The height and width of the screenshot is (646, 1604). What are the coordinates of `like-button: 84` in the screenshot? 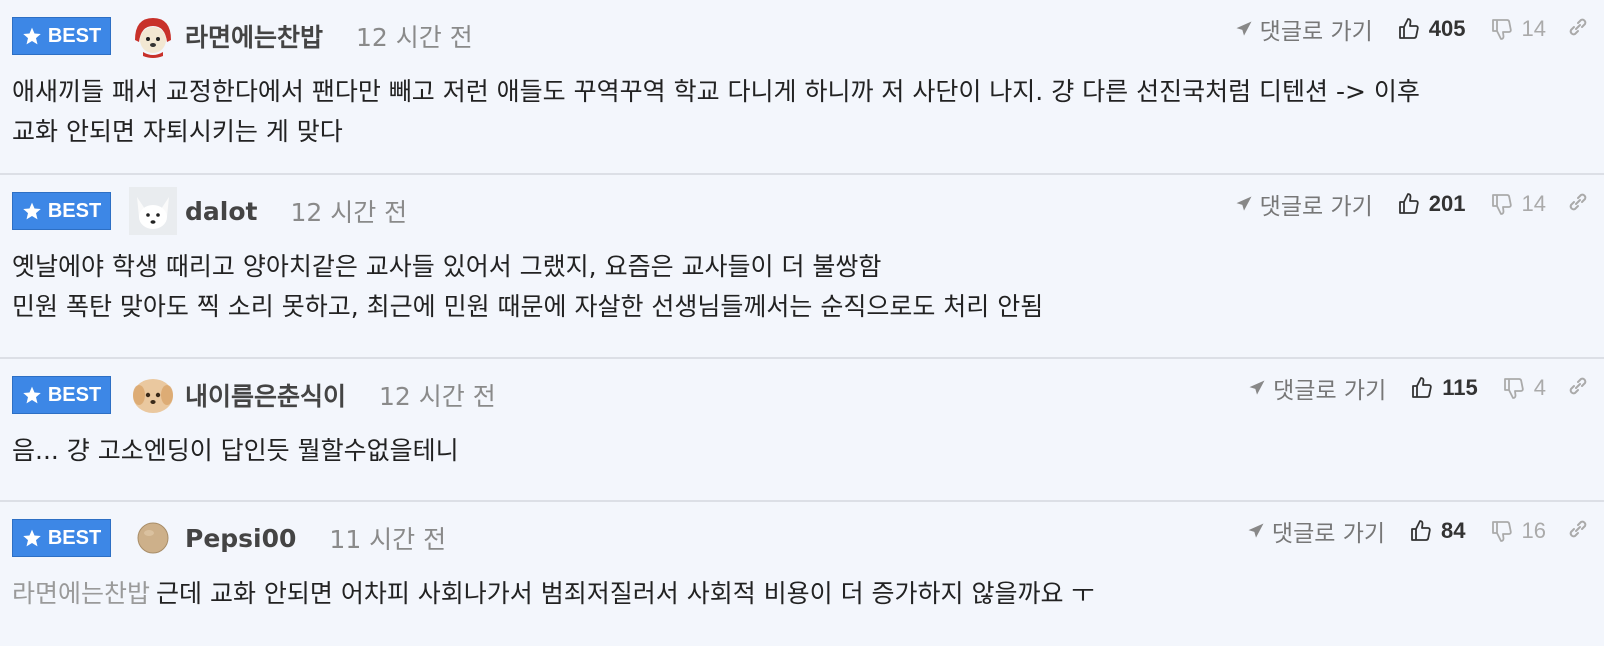 It's located at (1437, 531).